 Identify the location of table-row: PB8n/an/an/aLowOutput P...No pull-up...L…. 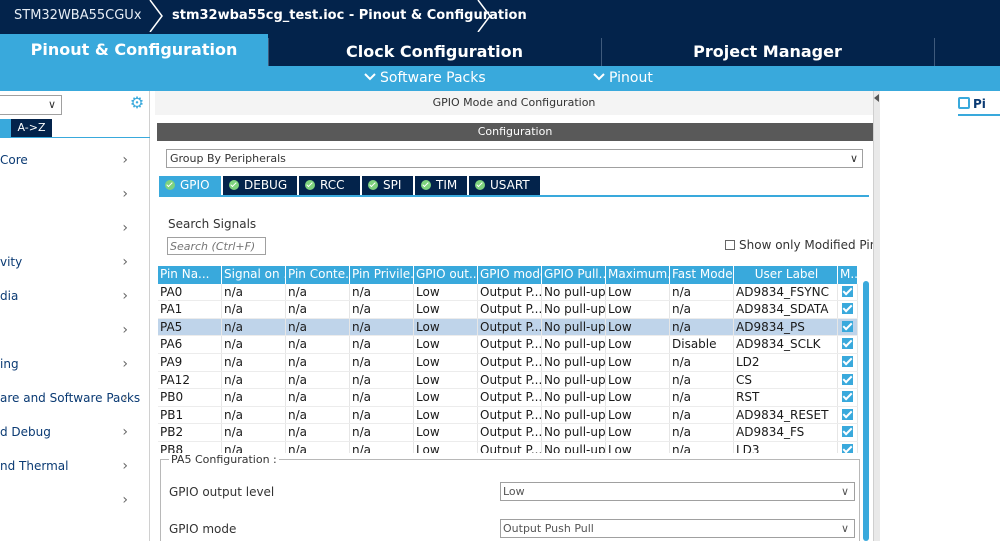
(508, 447).